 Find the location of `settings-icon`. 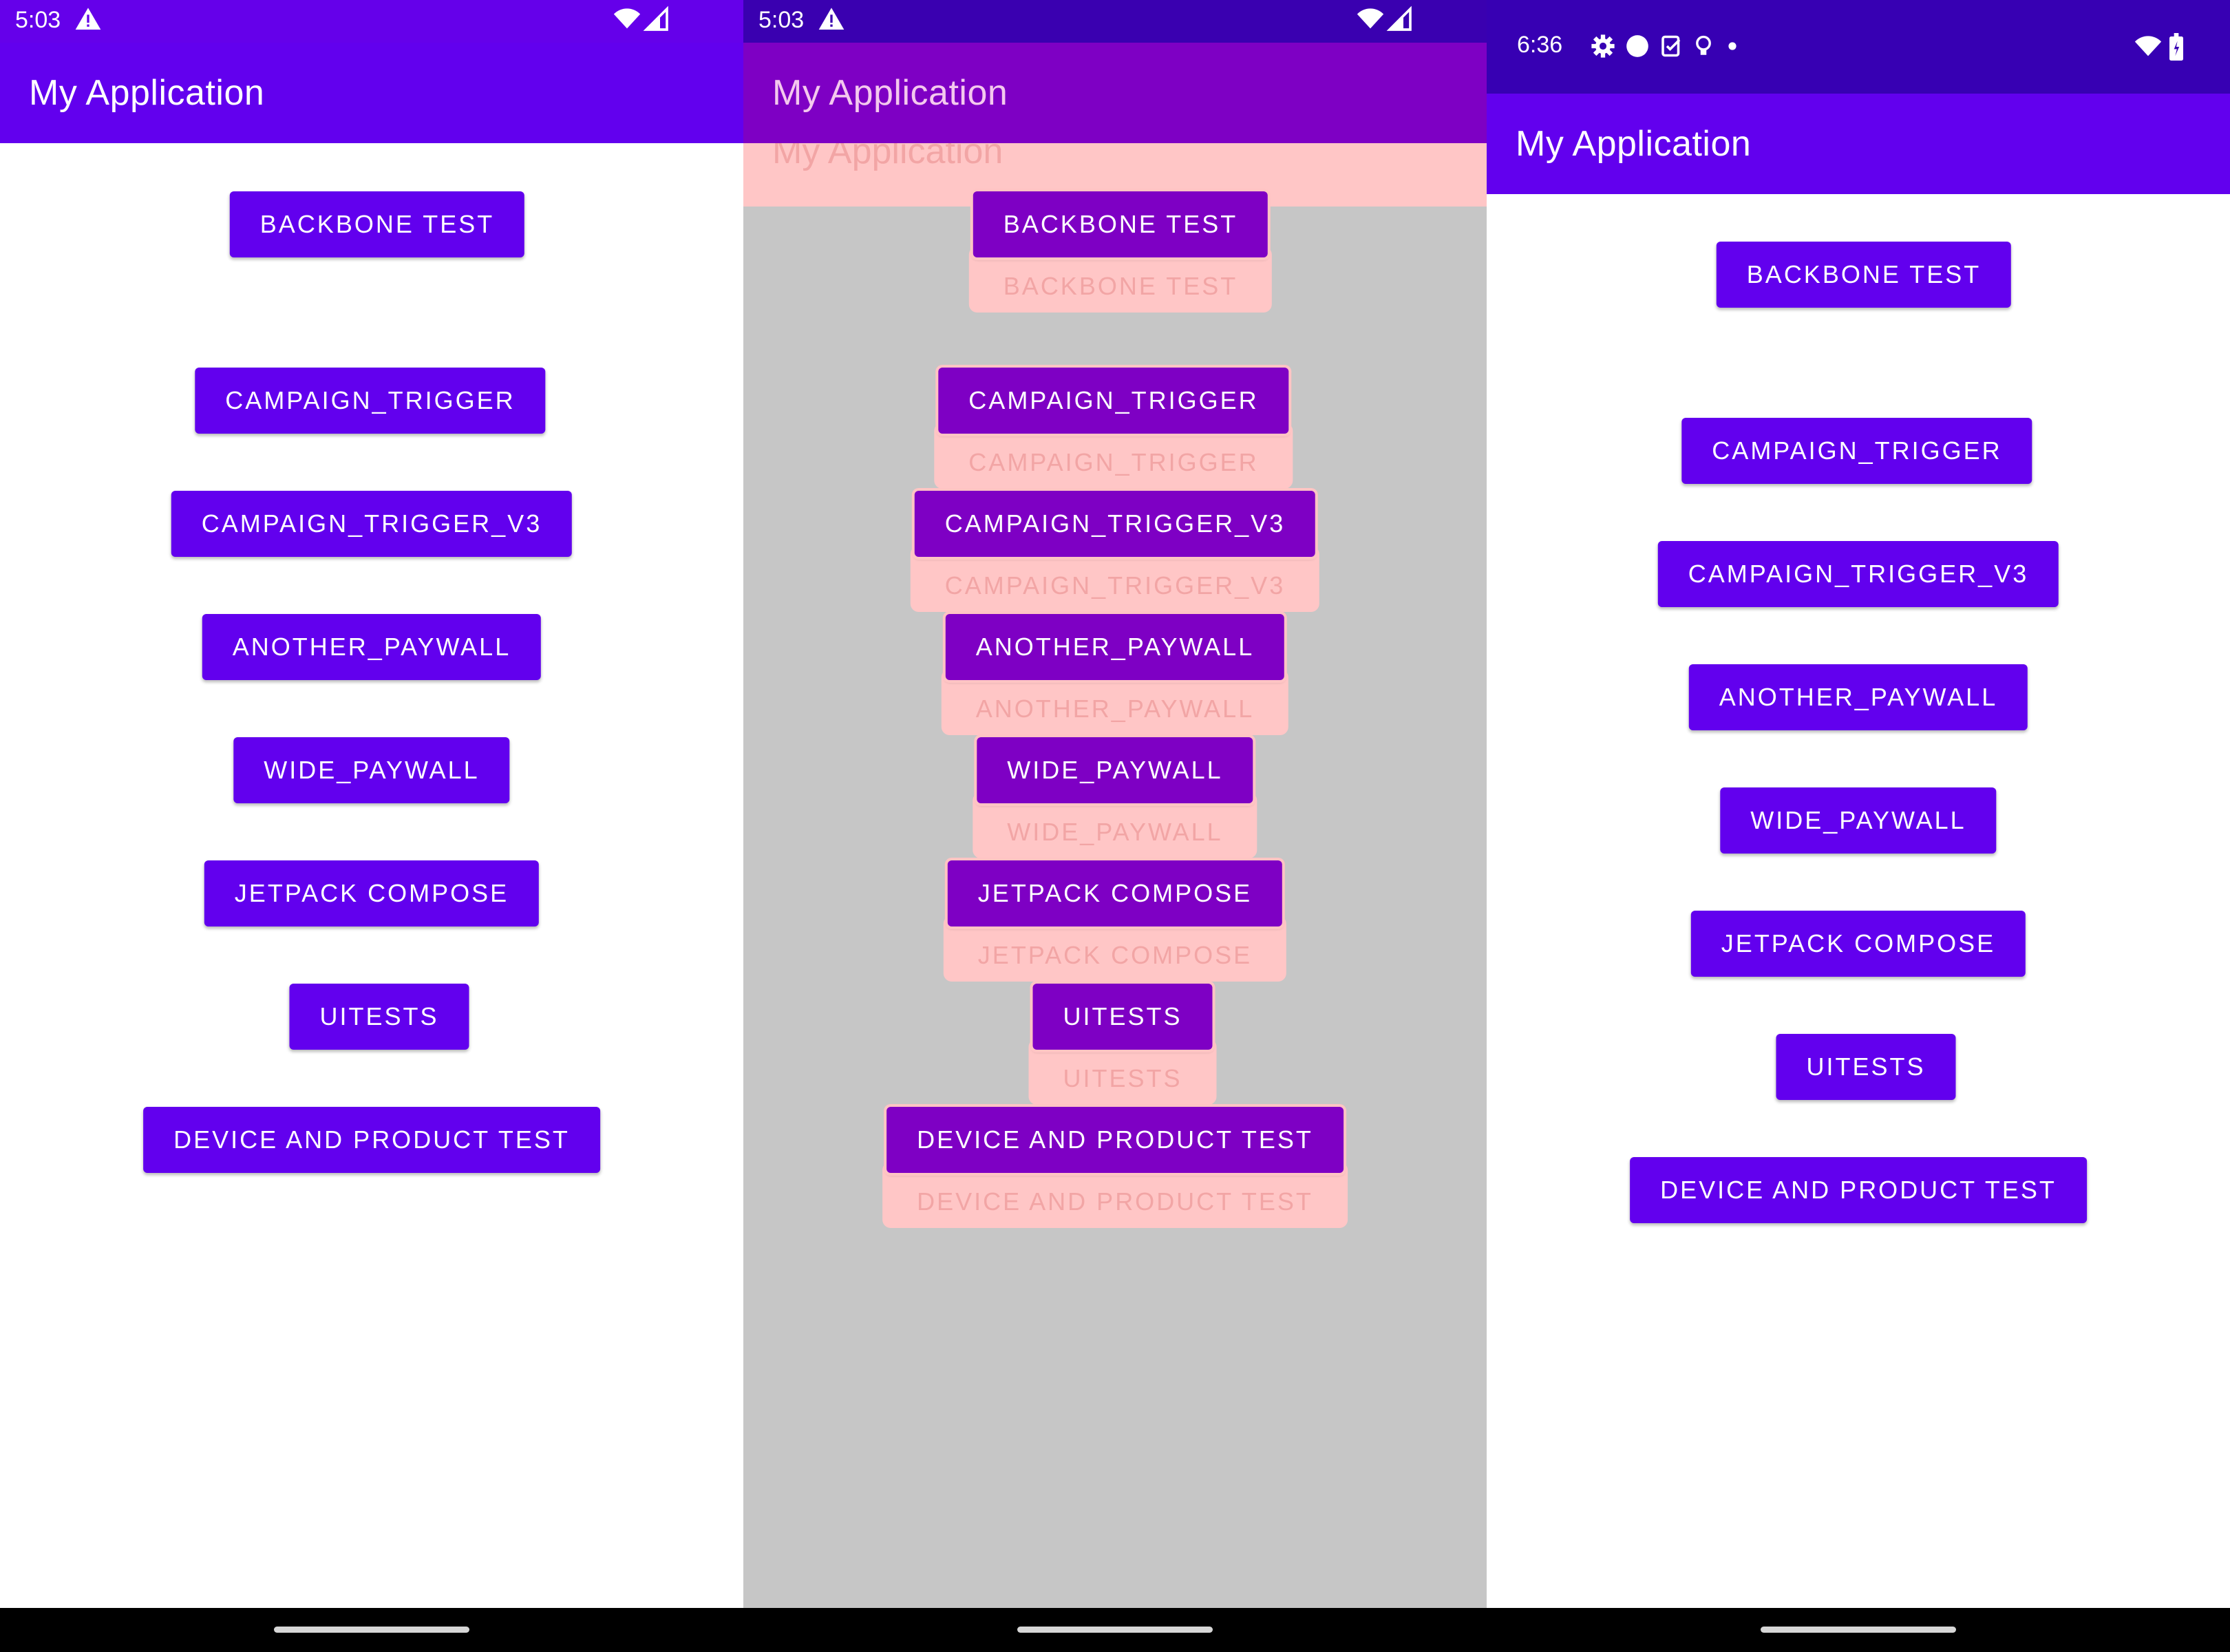

settings-icon is located at coordinates (1603, 46).